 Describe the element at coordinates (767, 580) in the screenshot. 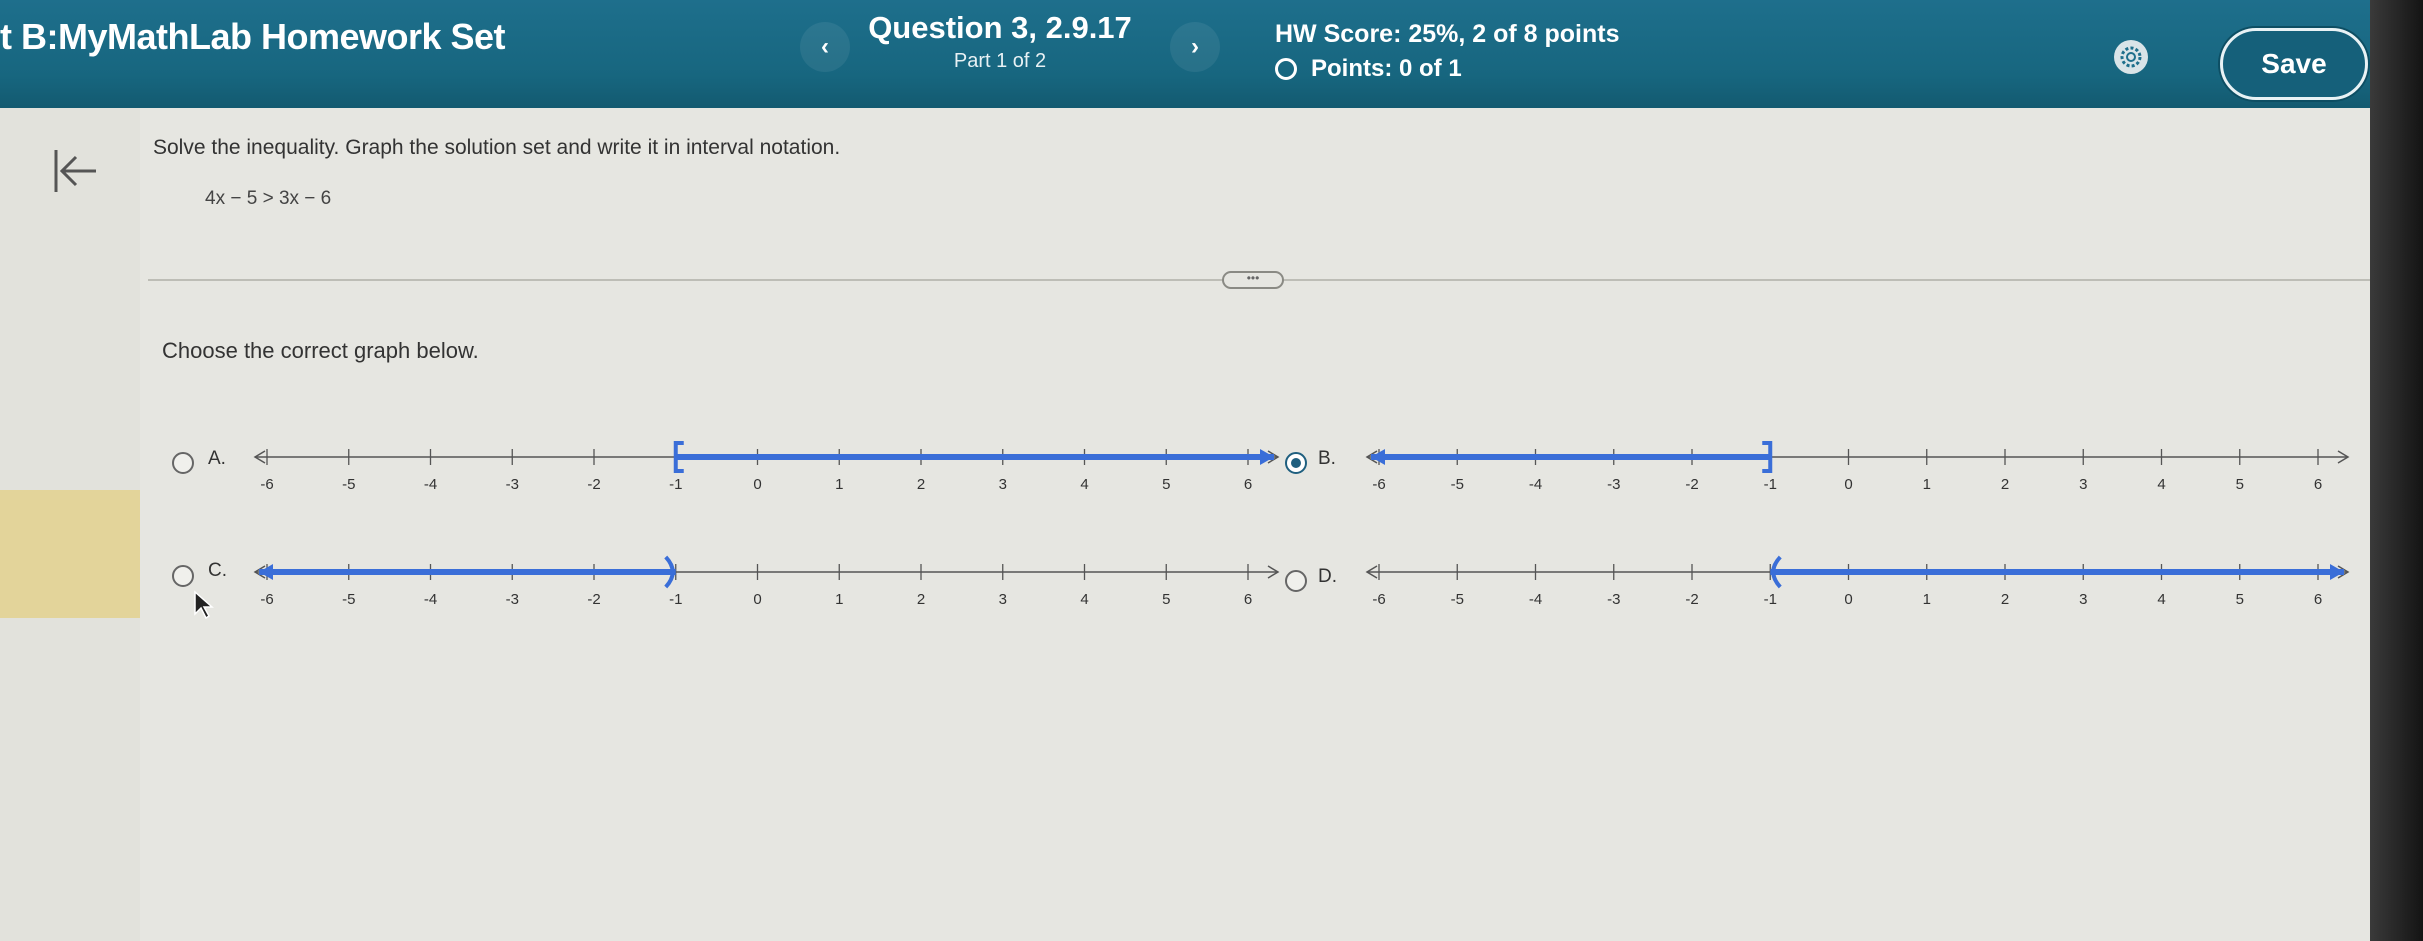

I see `option-c-number-line: -6 -5 -4 -3 -2 -1 0 1 2 3 4 5 6` at that location.